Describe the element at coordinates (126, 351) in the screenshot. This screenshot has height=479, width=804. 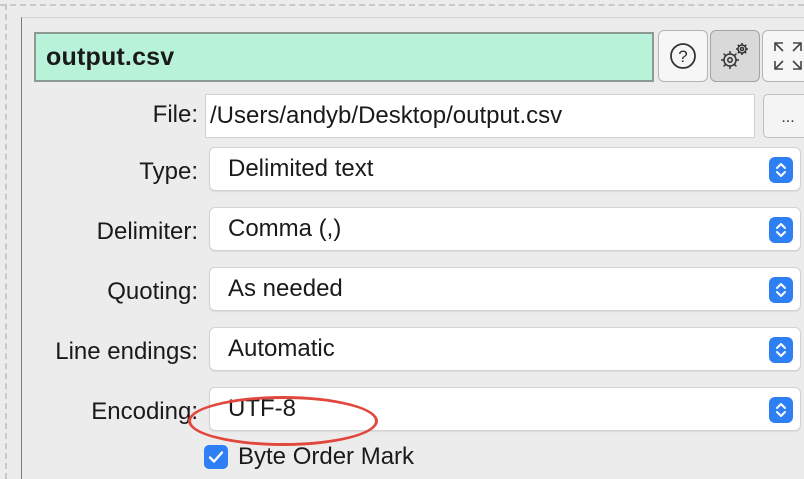
I see `line-endings-label: Line endings:` at that location.